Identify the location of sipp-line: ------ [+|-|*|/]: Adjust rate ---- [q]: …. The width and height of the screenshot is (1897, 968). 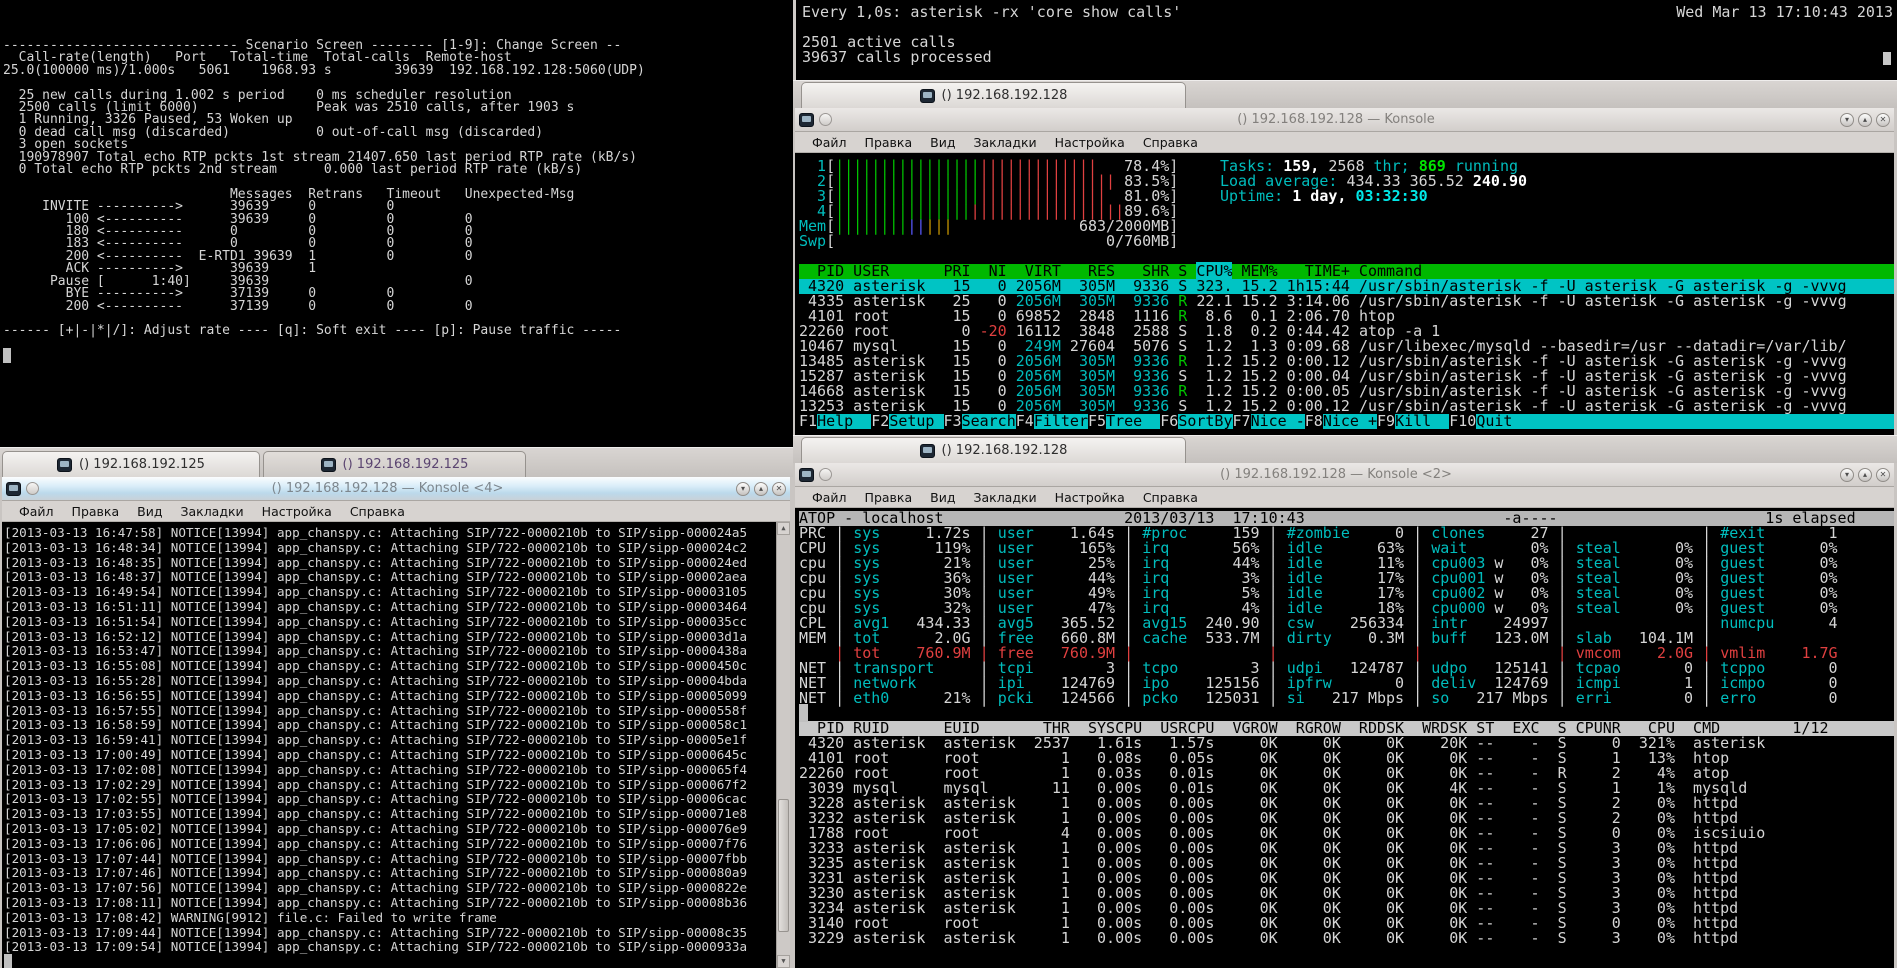
(398, 331).